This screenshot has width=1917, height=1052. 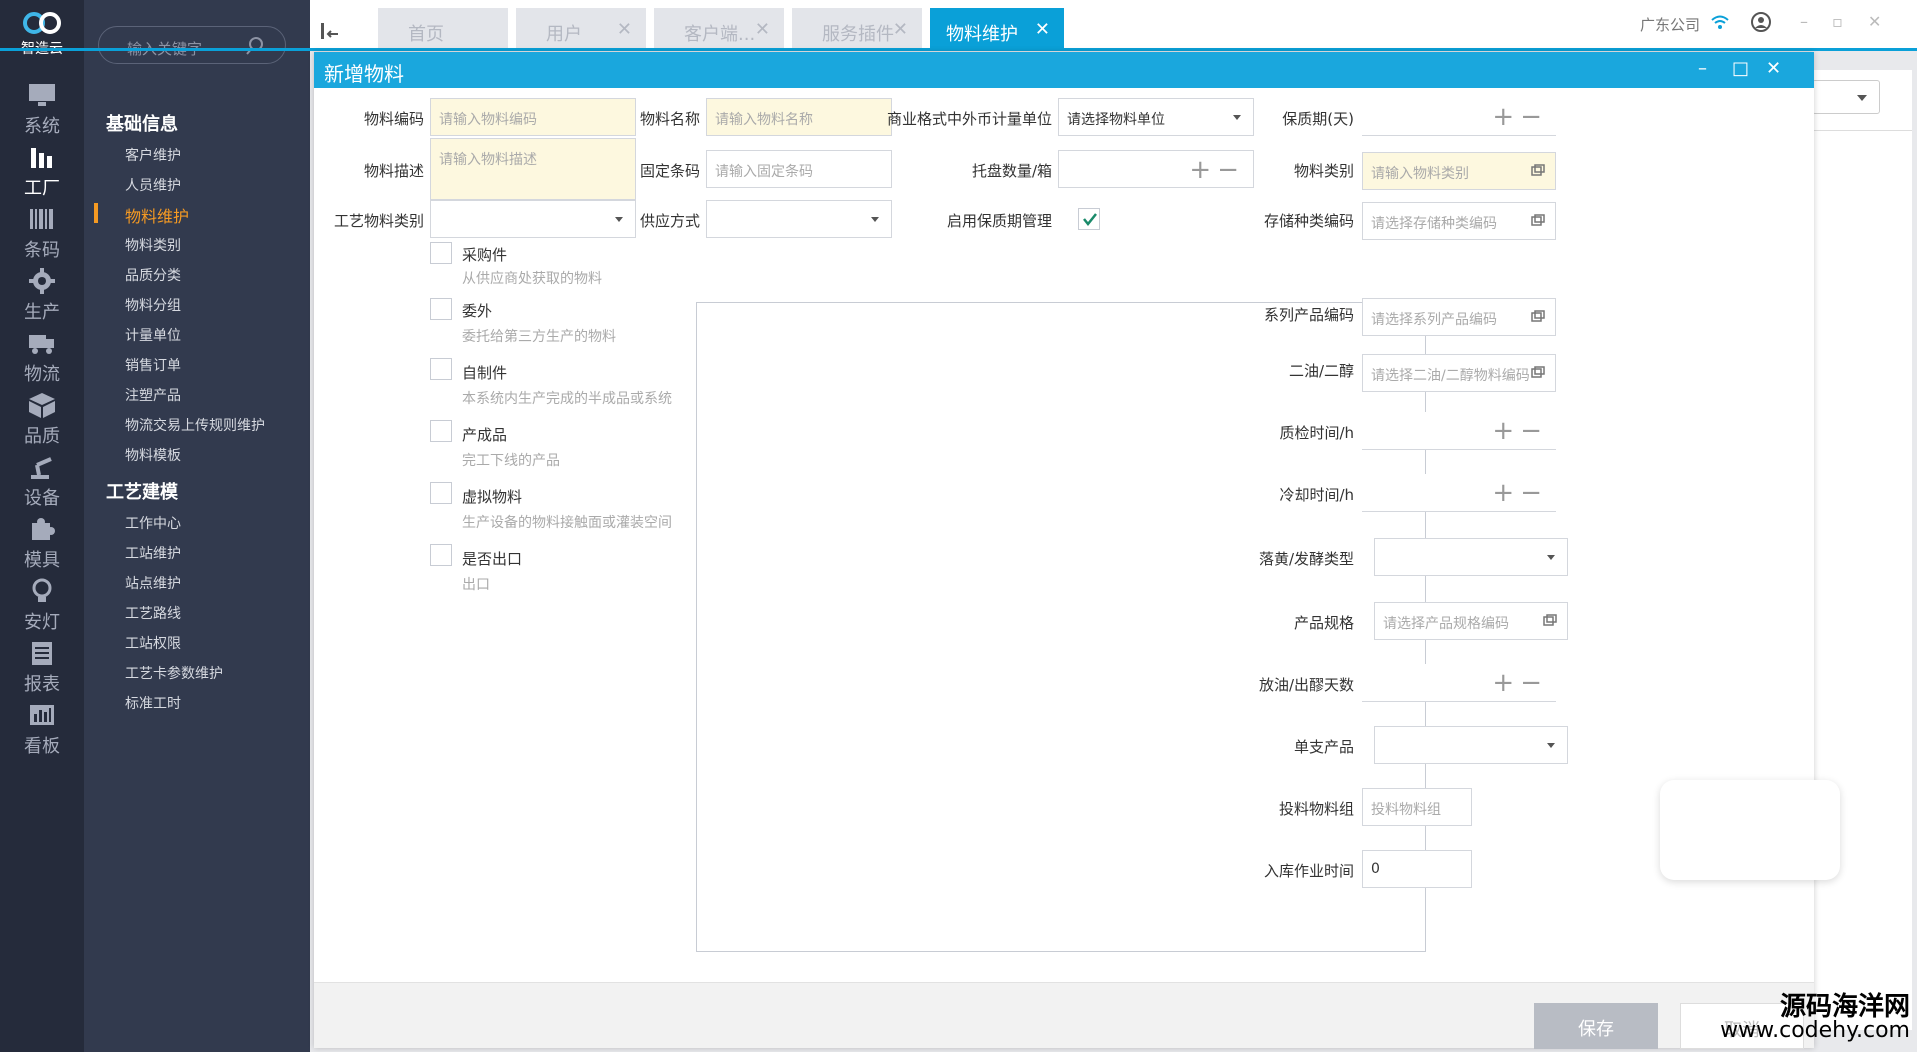 I want to click on drop-type-select, so click(x=1471, y=557).